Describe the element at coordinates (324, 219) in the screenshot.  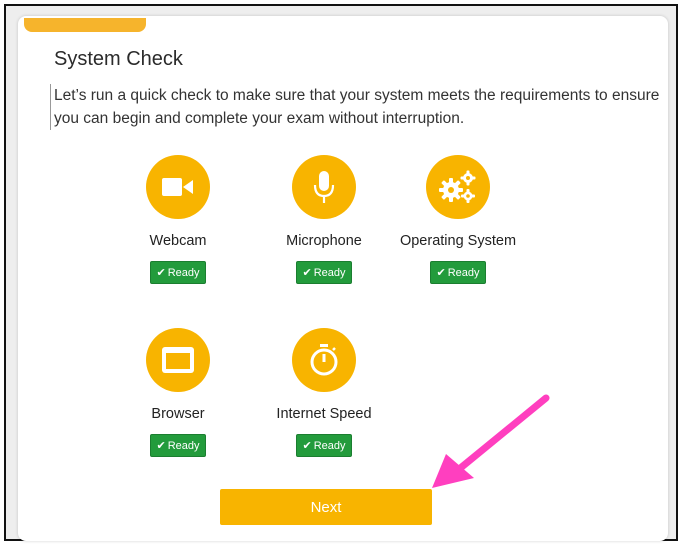
I see `check-microphone: Microphone ✔ Ready` at that location.